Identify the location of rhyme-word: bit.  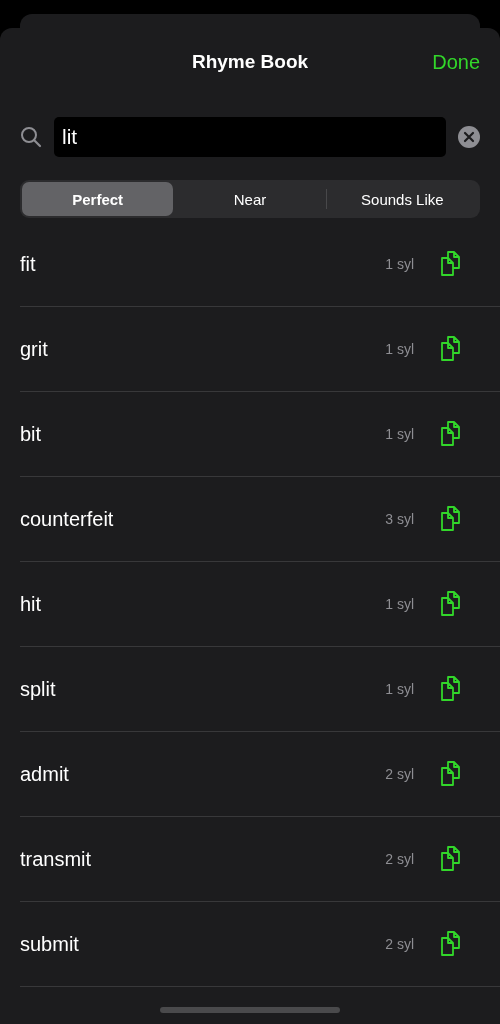
(31, 434).